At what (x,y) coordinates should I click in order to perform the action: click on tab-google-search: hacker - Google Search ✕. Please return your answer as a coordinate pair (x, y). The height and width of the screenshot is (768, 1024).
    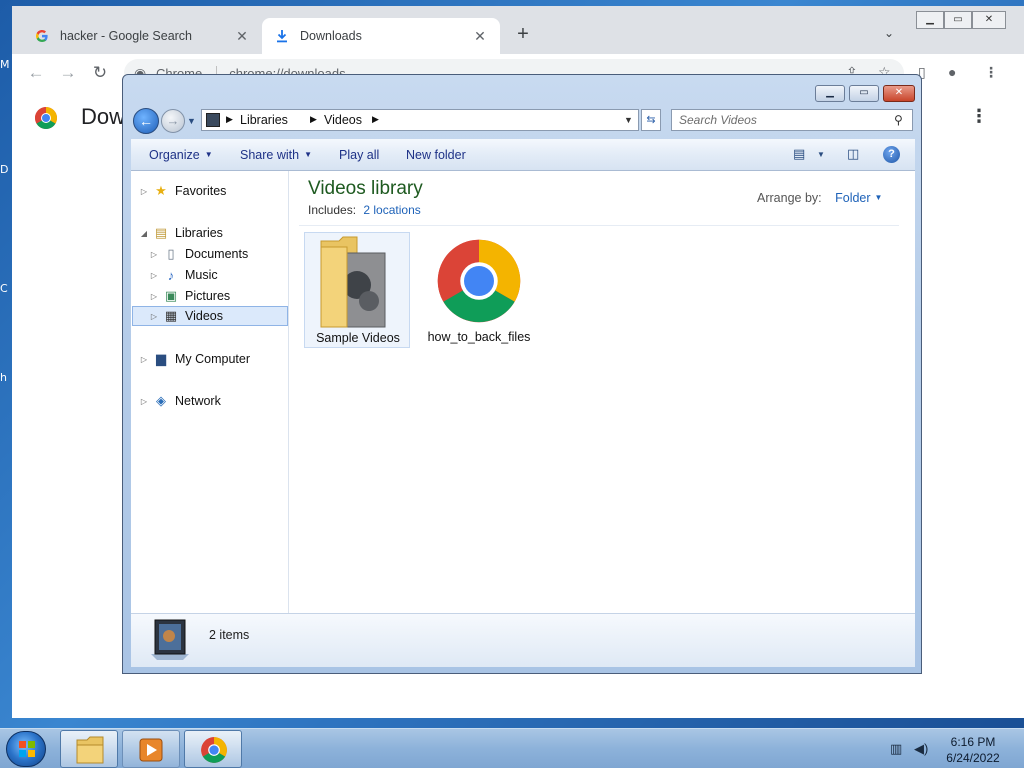
    Looking at the image, I should click on (142, 36).